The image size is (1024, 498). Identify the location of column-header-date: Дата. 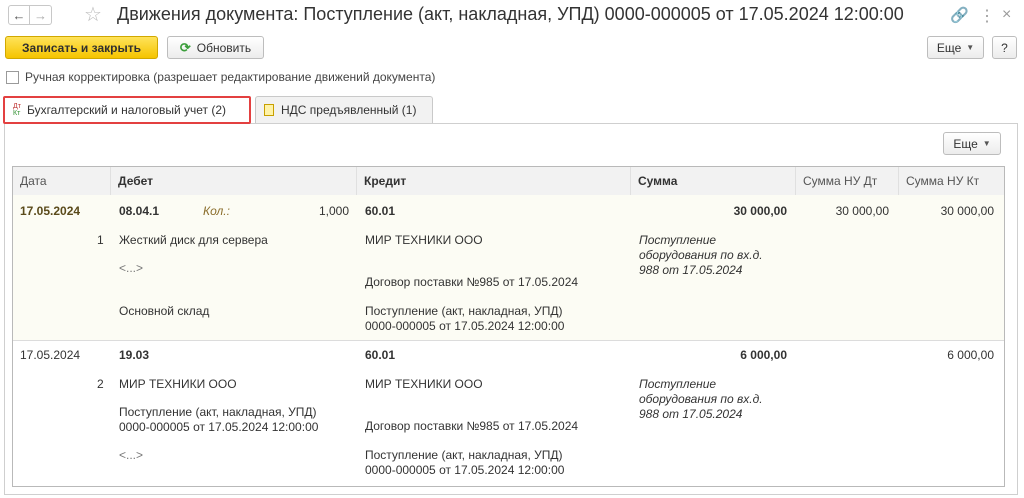
(62, 181).